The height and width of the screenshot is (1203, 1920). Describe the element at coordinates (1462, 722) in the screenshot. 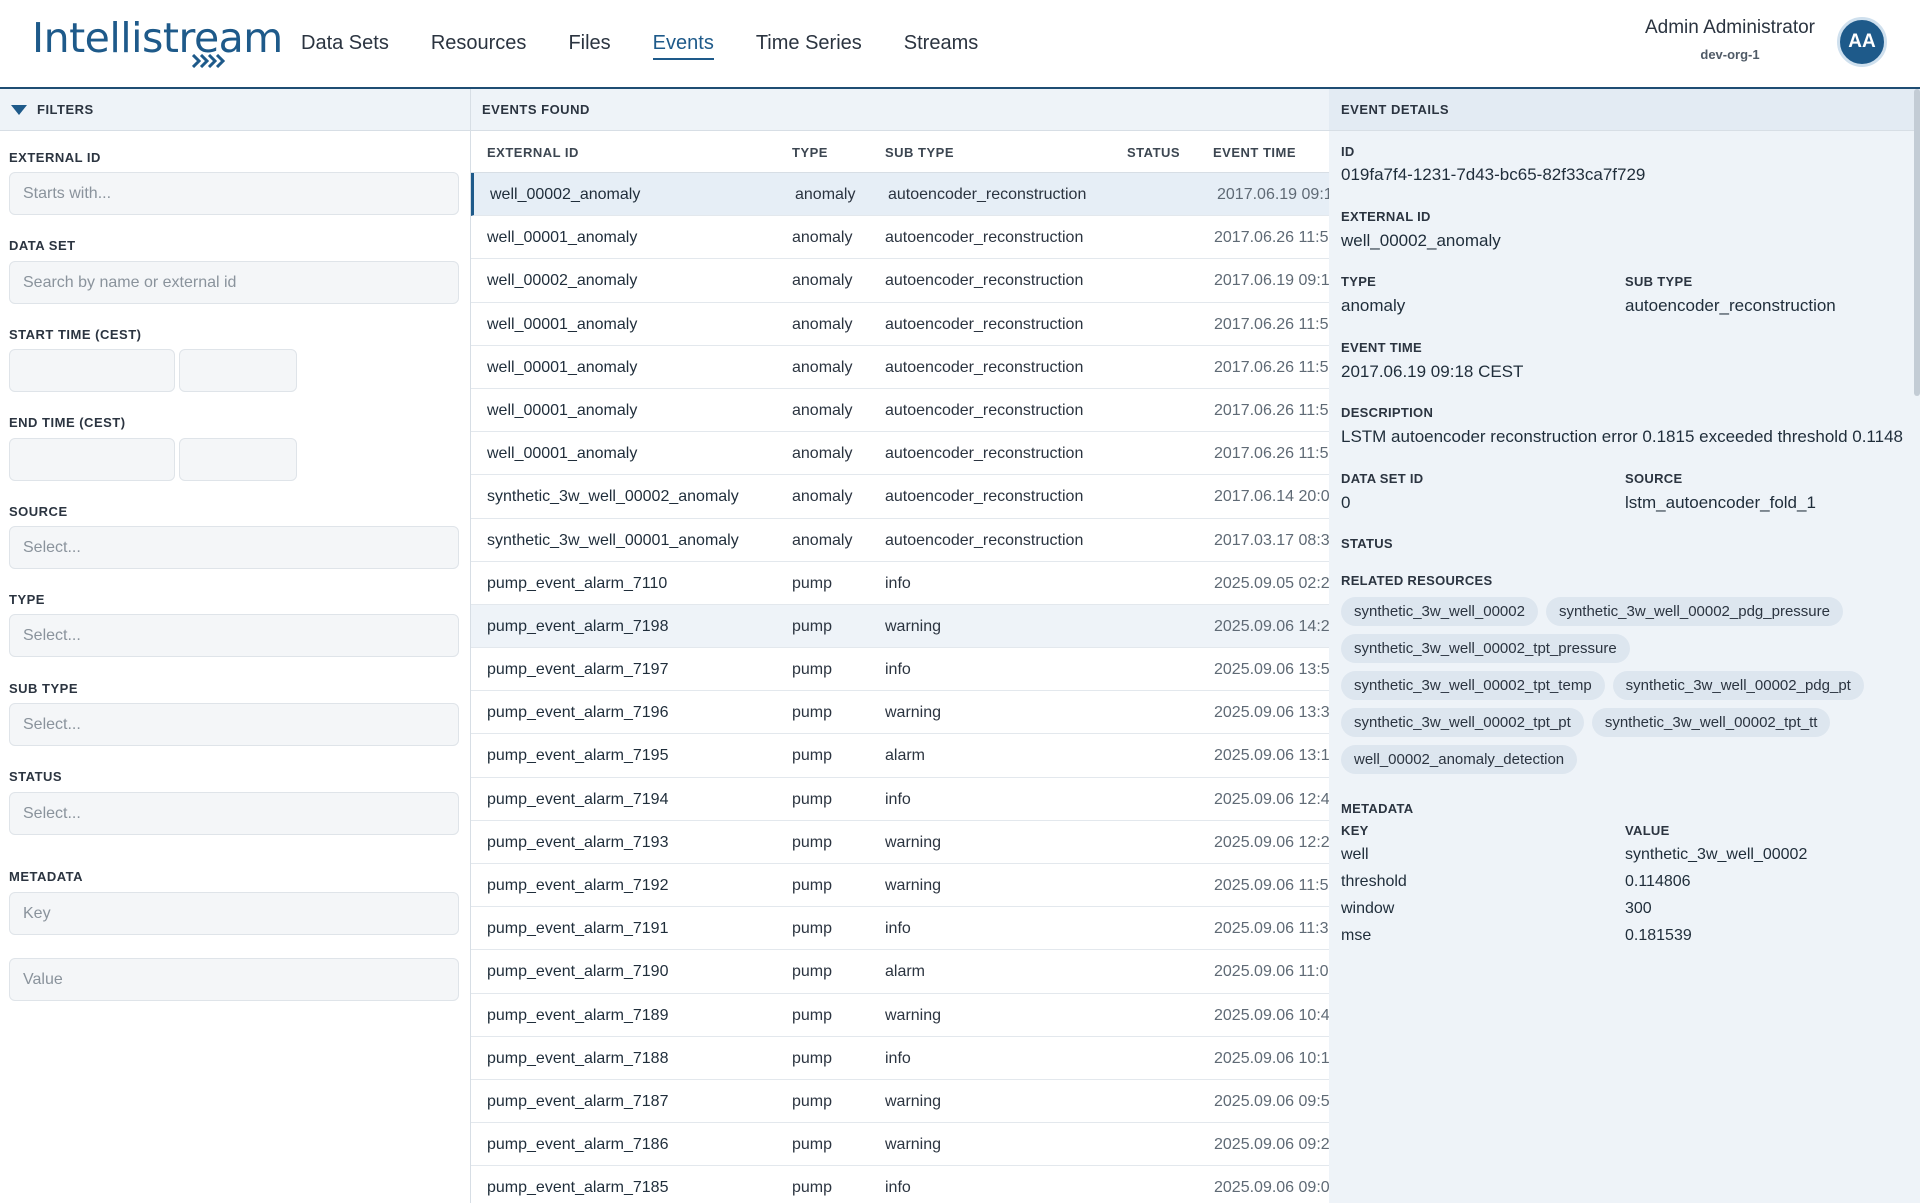

I see `related-resource-chip: synthetic_3w_well_00002_tpt_pt` at that location.